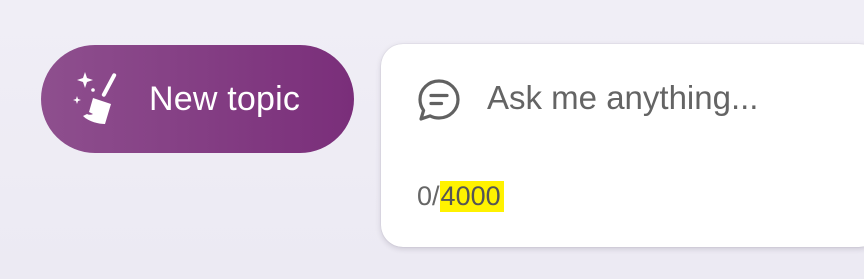 Image resolution: width=864 pixels, height=279 pixels. What do you see at coordinates (101, 99) in the screenshot?
I see `broom-sparkle-icon` at bounding box center [101, 99].